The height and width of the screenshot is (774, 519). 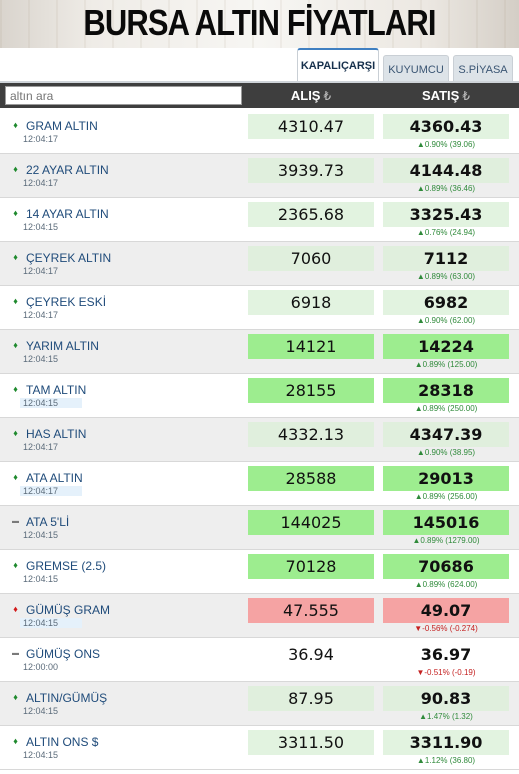 What do you see at coordinates (62, 346) in the screenshot?
I see `item-name: YARIM ALTIN` at bounding box center [62, 346].